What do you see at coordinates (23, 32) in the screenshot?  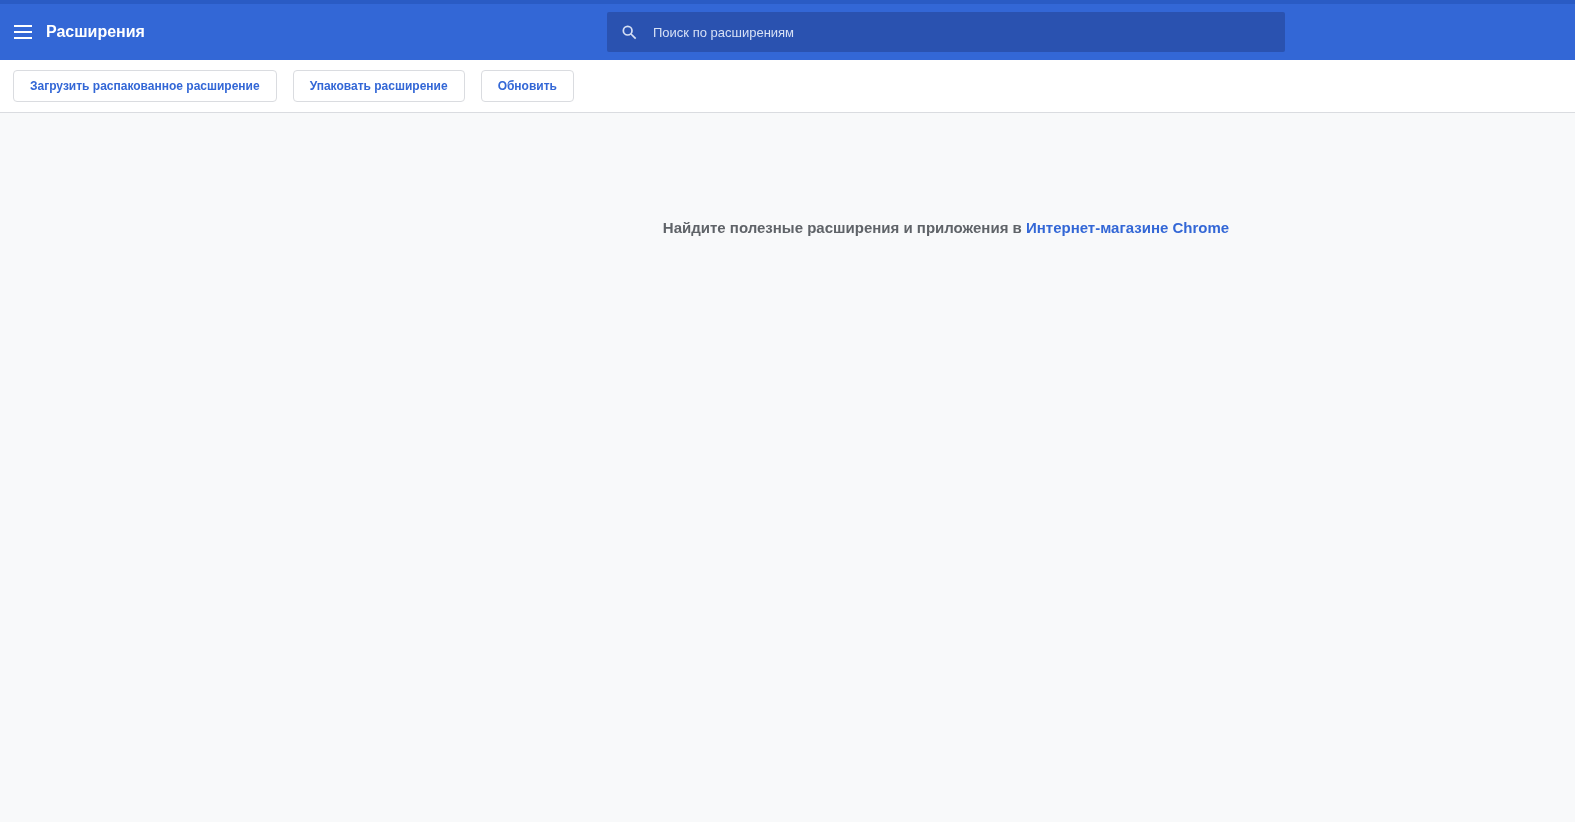 I see `menu-icon` at bounding box center [23, 32].